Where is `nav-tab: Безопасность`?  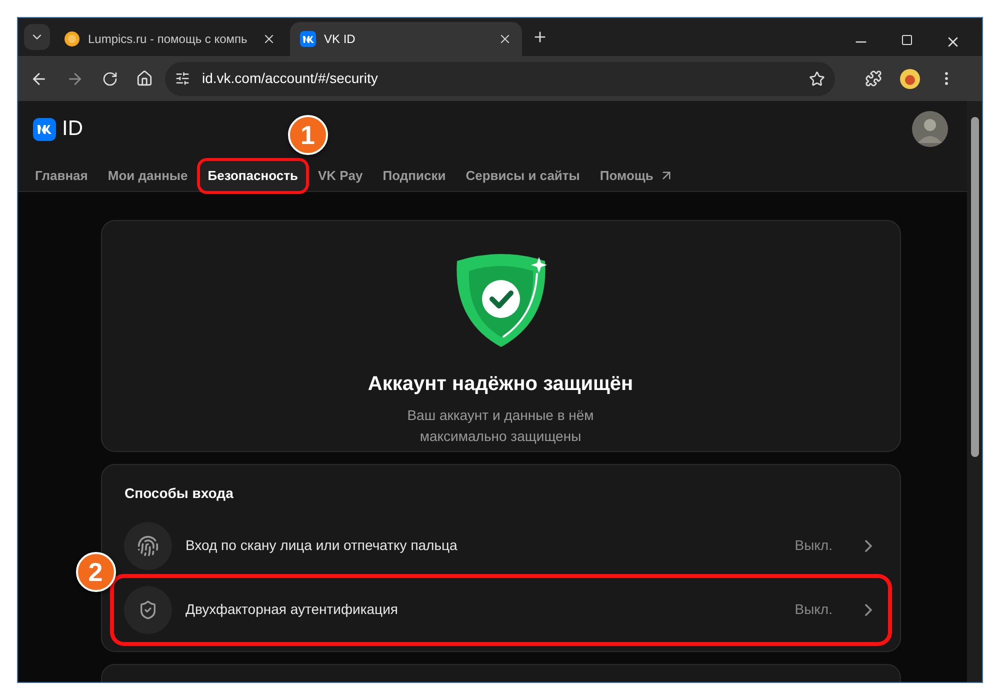 nav-tab: Безопасность is located at coordinates (253, 175).